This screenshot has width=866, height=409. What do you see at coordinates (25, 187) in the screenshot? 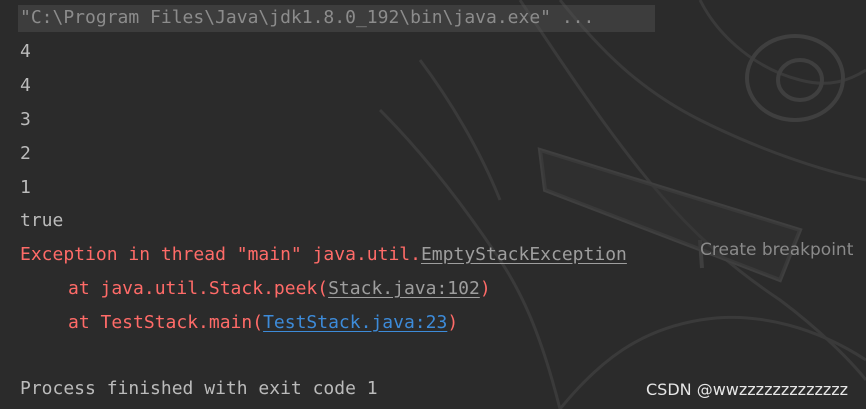
I see `output-line: 1` at bounding box center [25, 187].